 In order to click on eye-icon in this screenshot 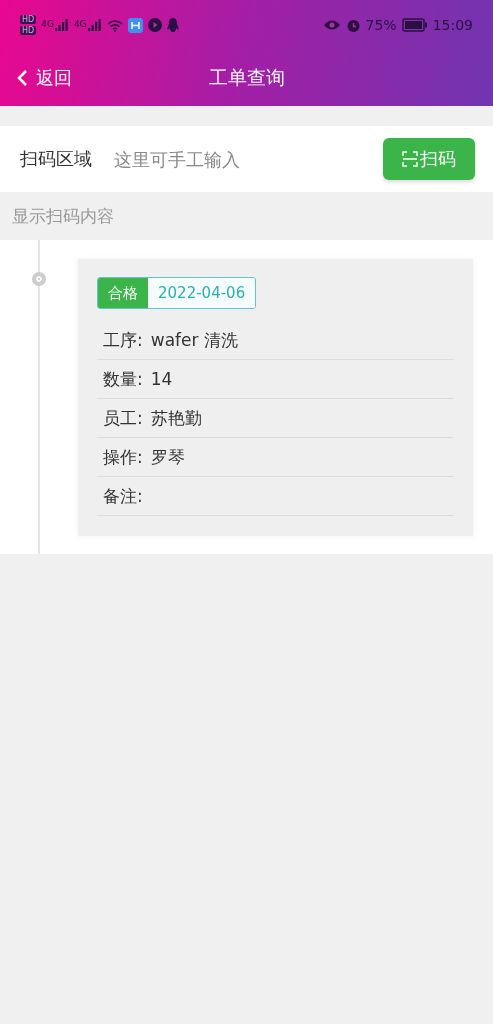, I will do `click(331, 25)`.